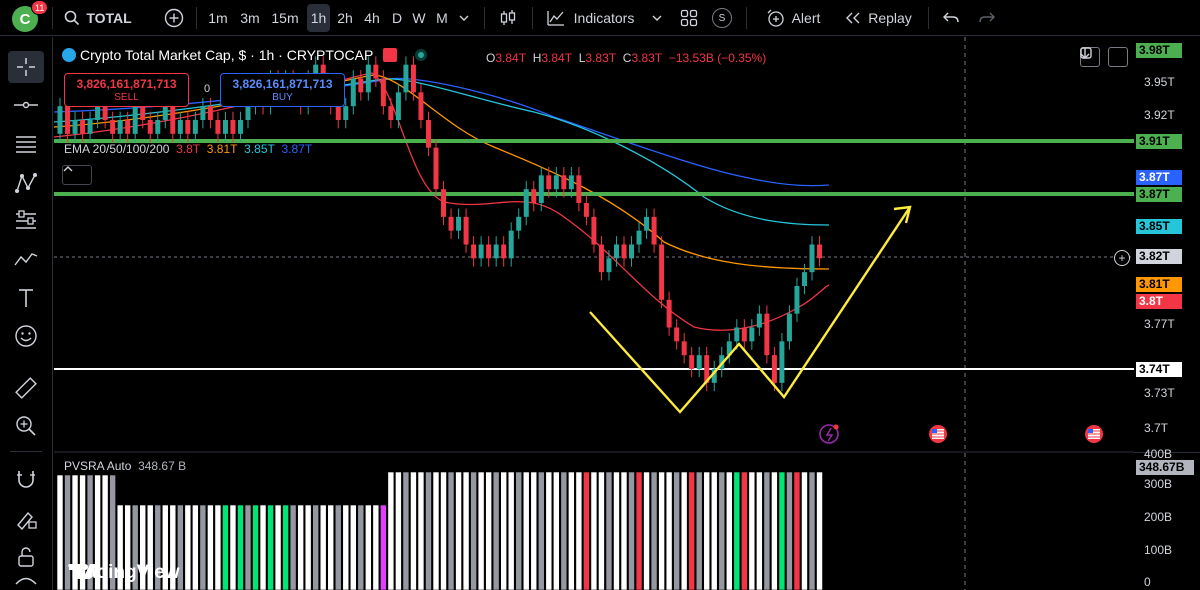 The image size is (1200, 590). I want to click on indicators-dropdown, so click(657, 18).